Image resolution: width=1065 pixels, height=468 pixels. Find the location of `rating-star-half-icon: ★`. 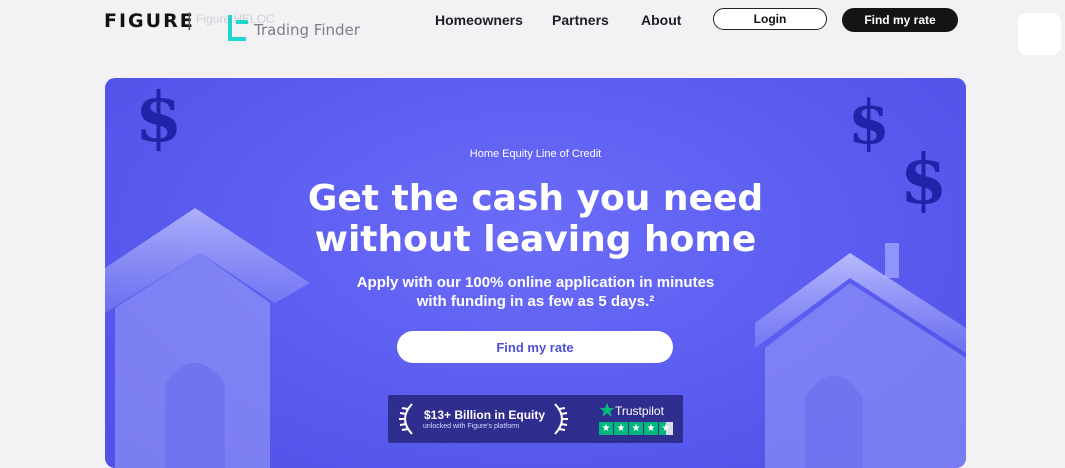

rating-star-half-icon: ★ is located at coordinates (666, 428).